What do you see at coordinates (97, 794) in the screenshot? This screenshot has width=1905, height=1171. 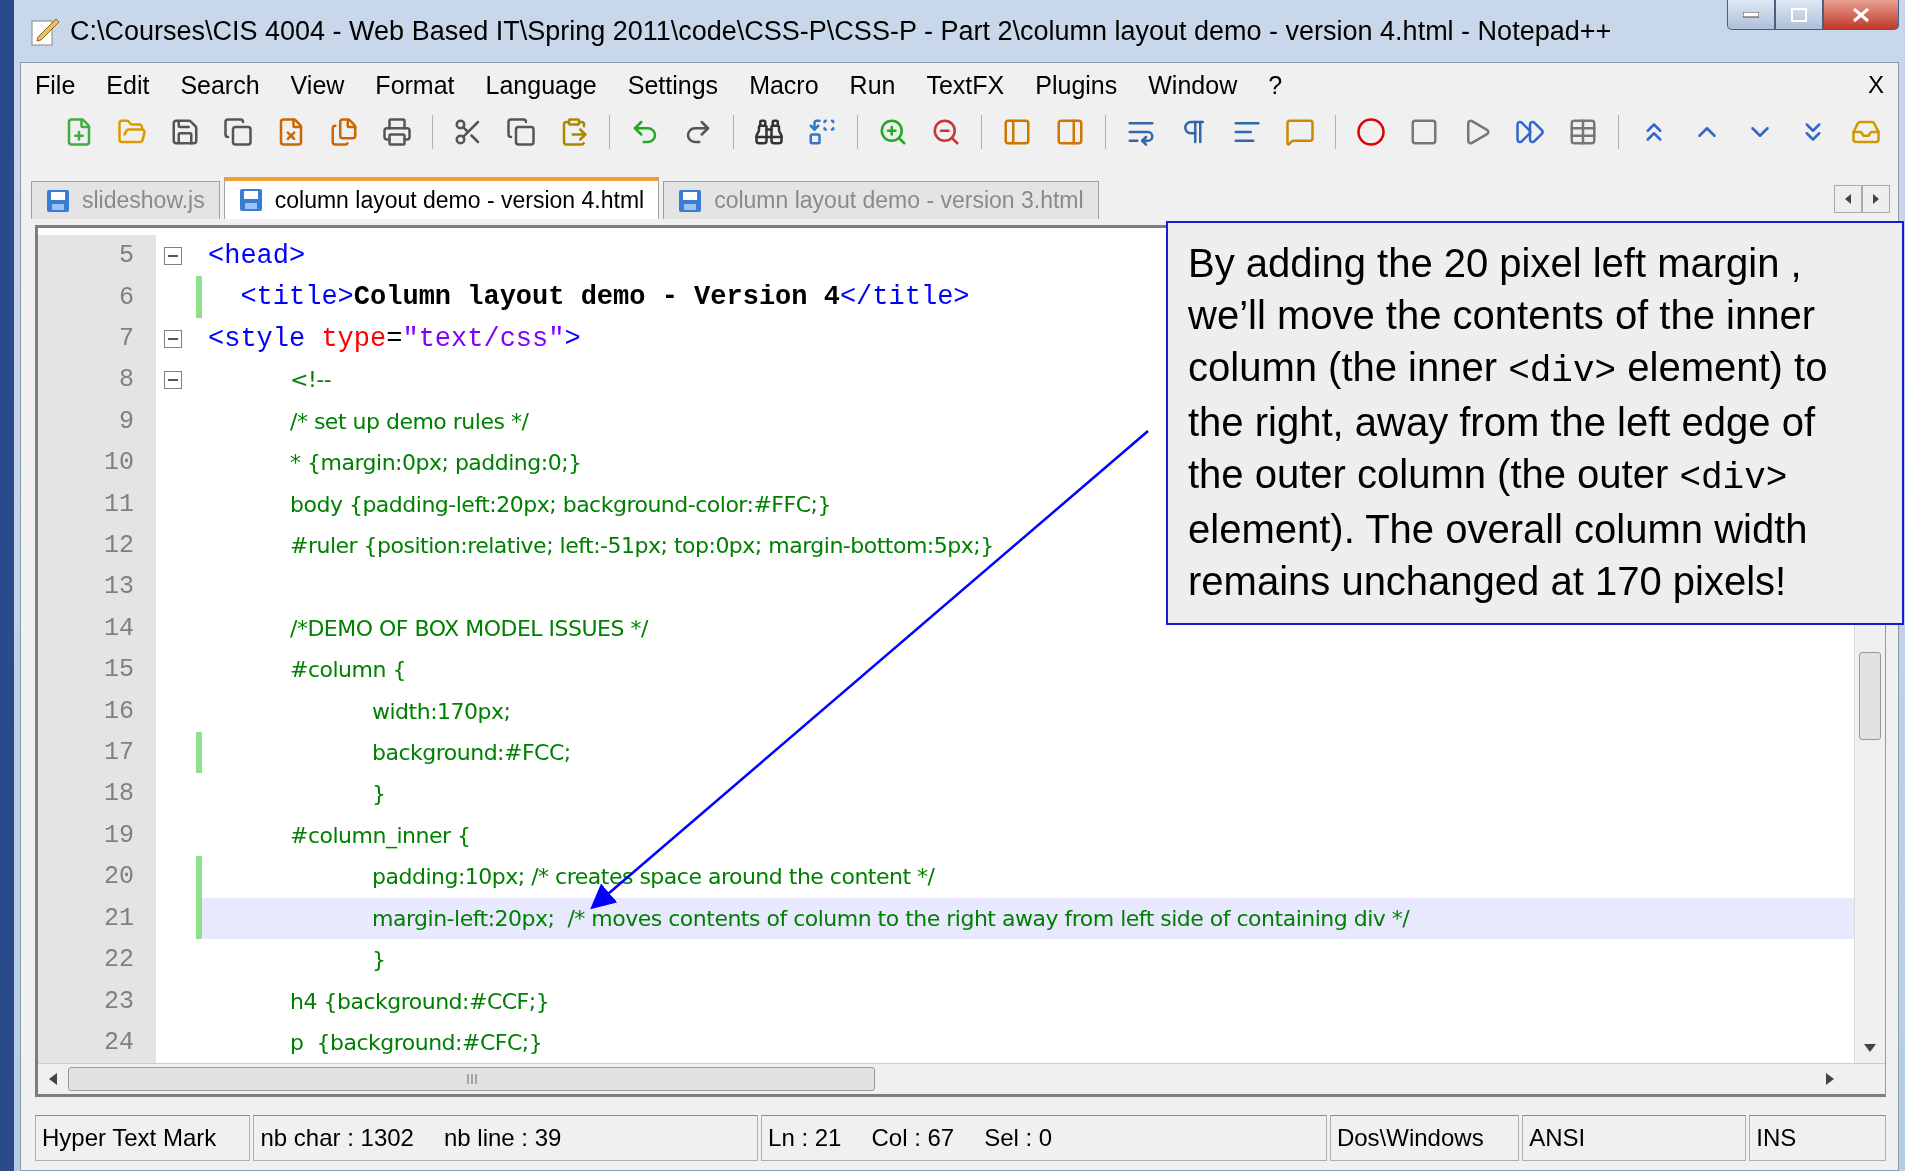 I see `line-number: 18` at bounding box center [97, 794].